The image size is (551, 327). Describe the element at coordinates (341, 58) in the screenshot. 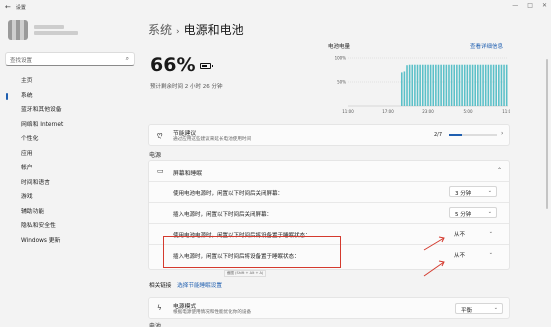

I see `chart-y-tick-label: 100%` at that location.